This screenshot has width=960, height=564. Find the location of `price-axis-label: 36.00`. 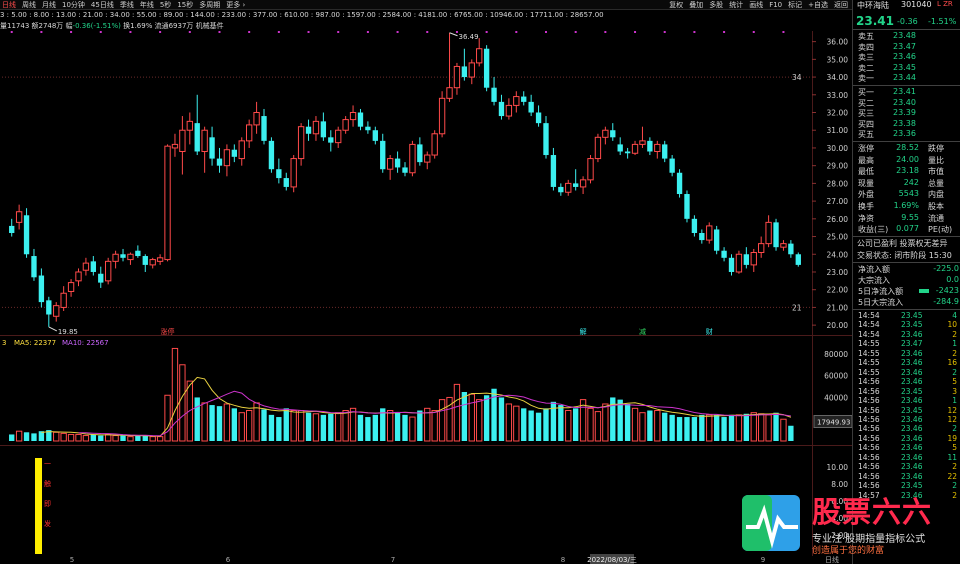

price-axis-label: 36.00 is located at coordinates (838, 42).